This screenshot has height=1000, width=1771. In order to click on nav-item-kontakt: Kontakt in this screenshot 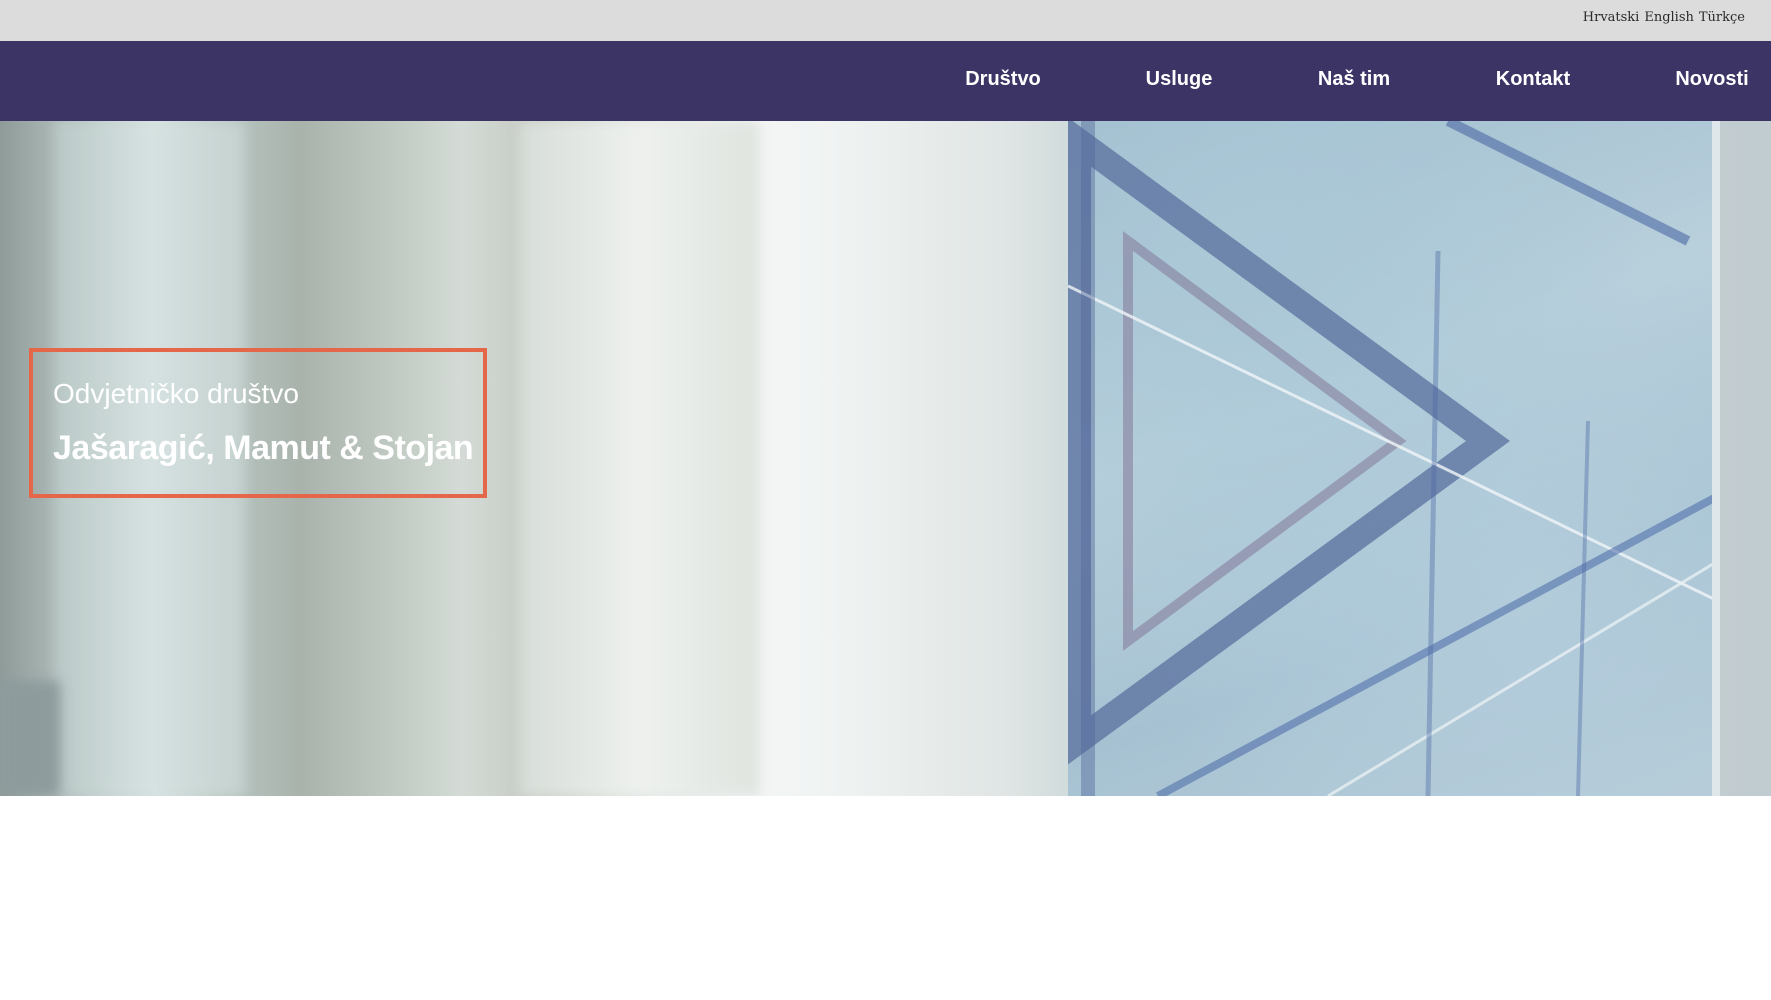, I will do `click(1533, 79)`.